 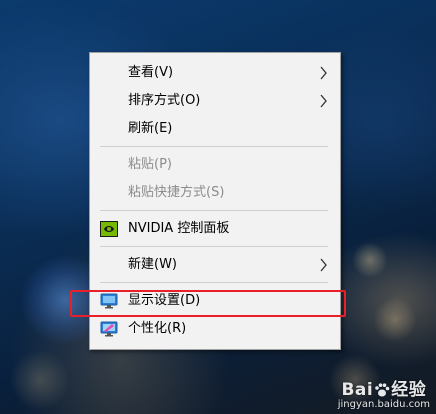 I want to click on menu-item-view: 查看(V), so click(x=215, y=73).